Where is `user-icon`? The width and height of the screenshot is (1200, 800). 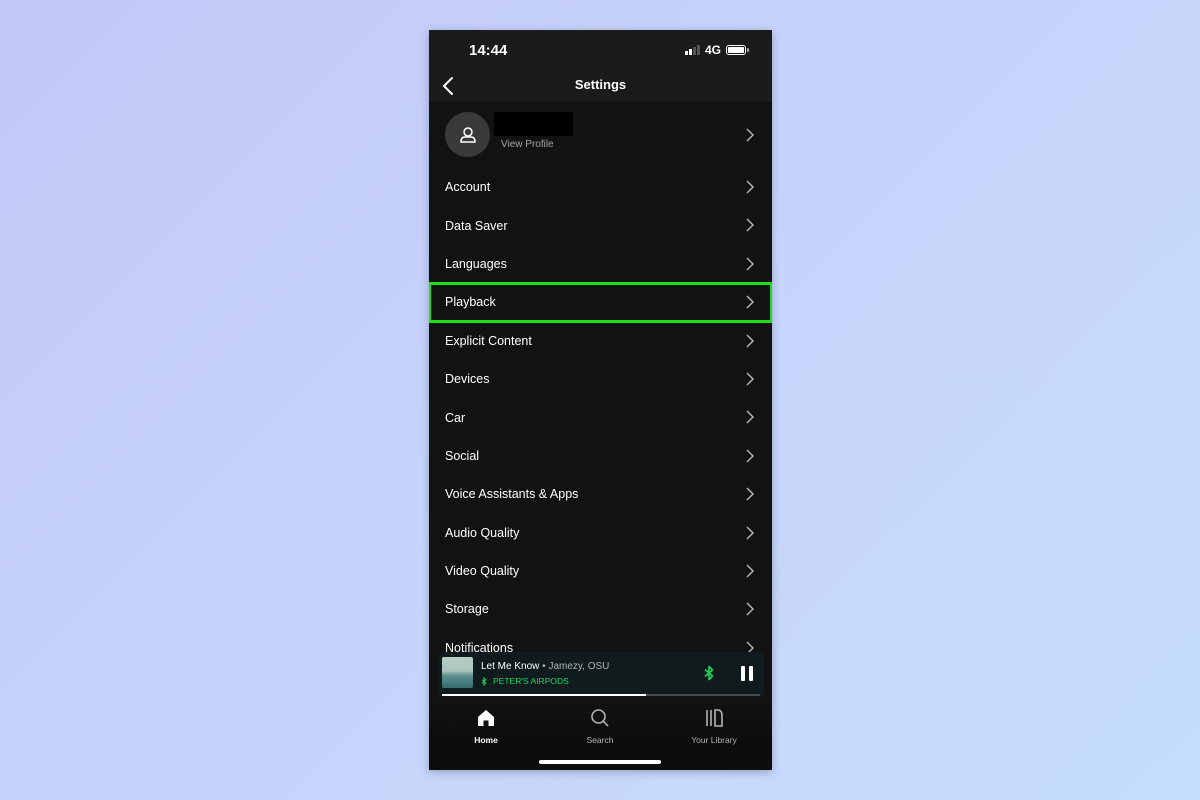
user-icon is located at coordinates (467, 134).